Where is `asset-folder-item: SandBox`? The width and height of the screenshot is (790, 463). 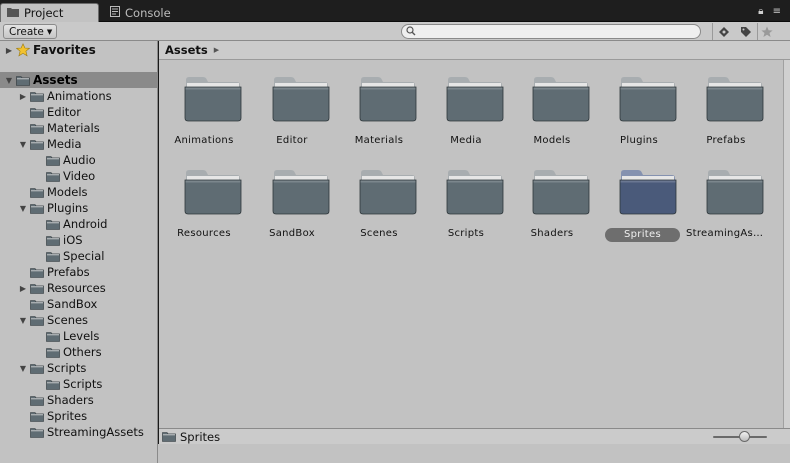 asset-folder-item: SandBox is located at coordinates (292, 196).